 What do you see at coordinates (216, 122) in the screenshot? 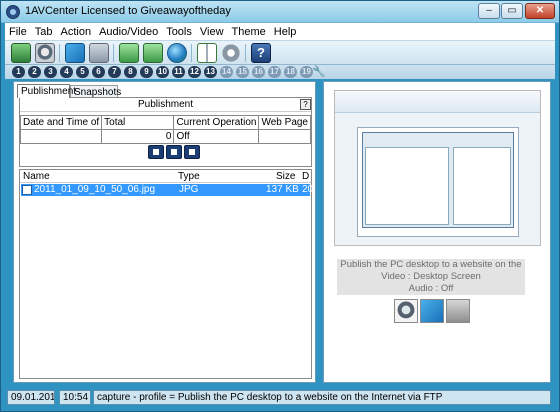
I see `column-header-current-operation: Current Operation` at bounding box center [216, 122].